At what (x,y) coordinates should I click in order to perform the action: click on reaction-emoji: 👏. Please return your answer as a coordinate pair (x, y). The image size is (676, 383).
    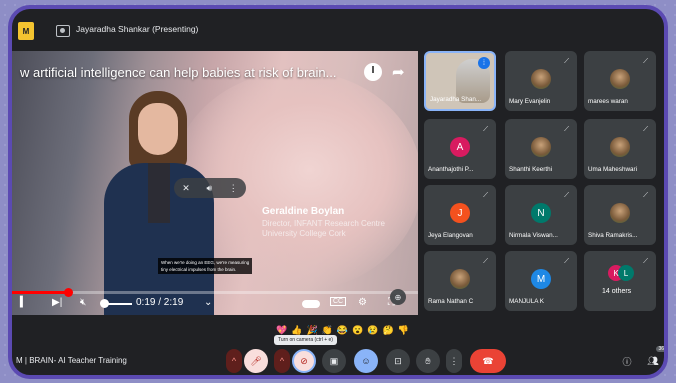
    Looking at the image, I should click on (327, 330).